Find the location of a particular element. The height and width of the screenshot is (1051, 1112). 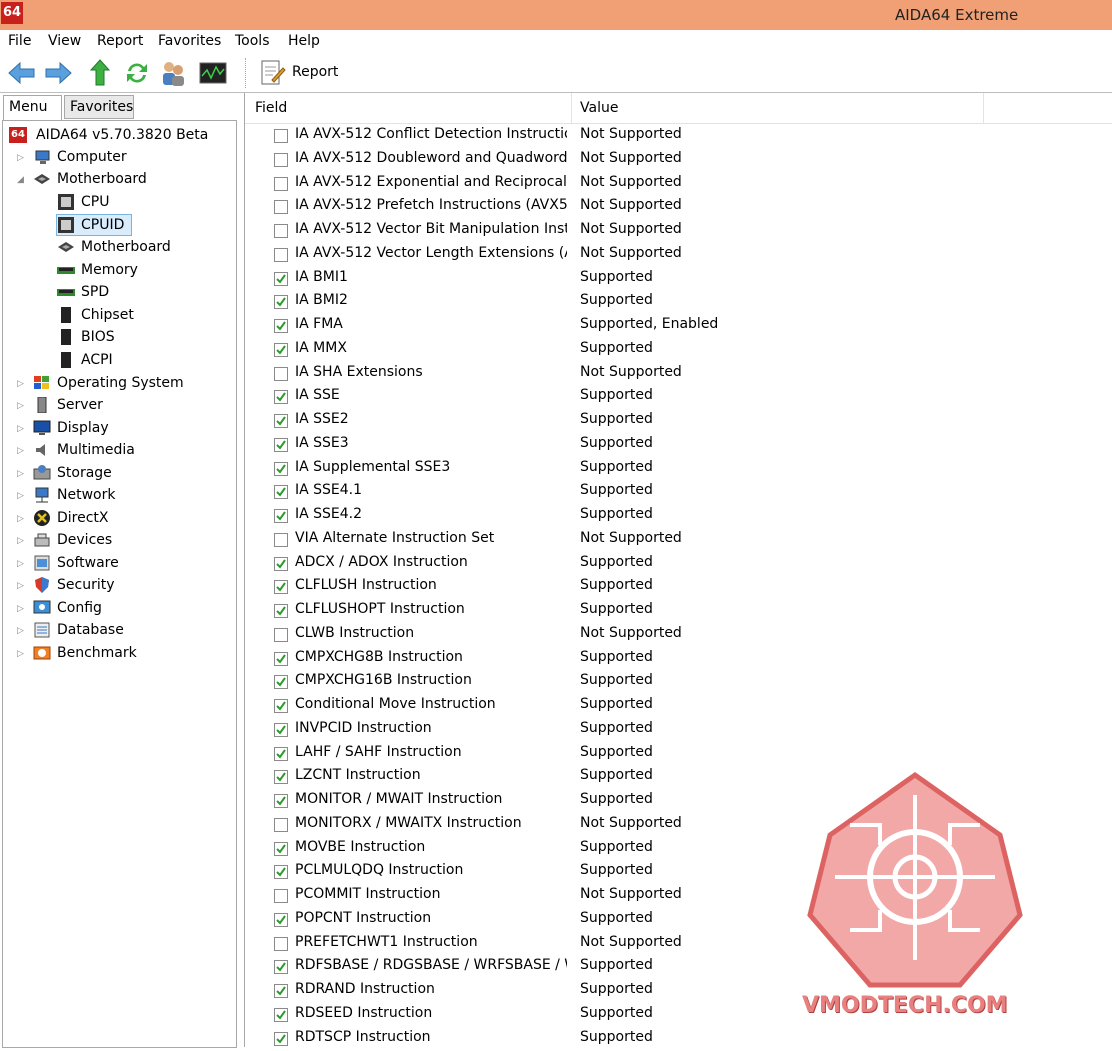

column-header-field: Field is located at coordinates (271, 108).